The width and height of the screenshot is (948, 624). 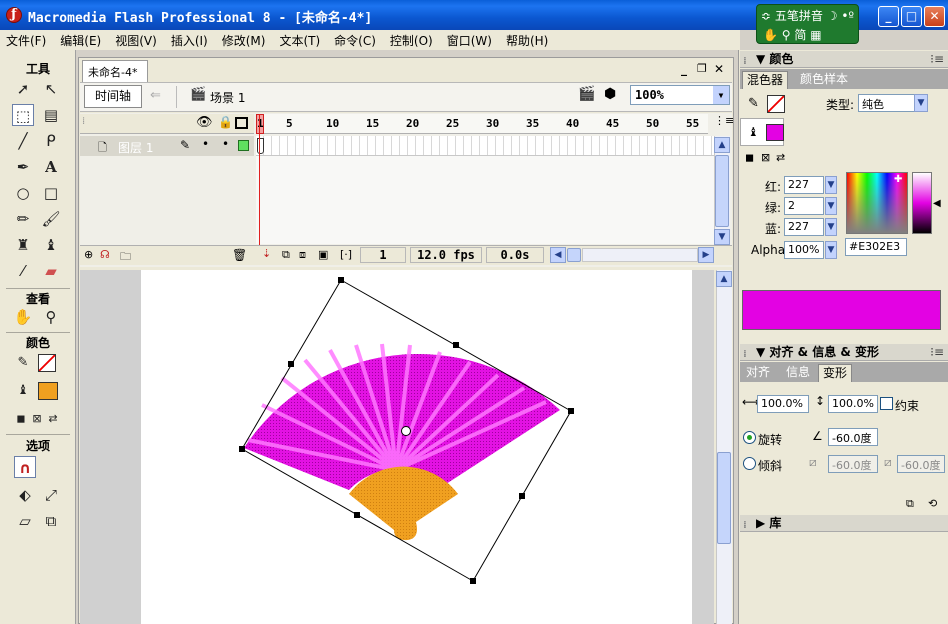 I want to click on outline-icon, so click(x=241, y=123).